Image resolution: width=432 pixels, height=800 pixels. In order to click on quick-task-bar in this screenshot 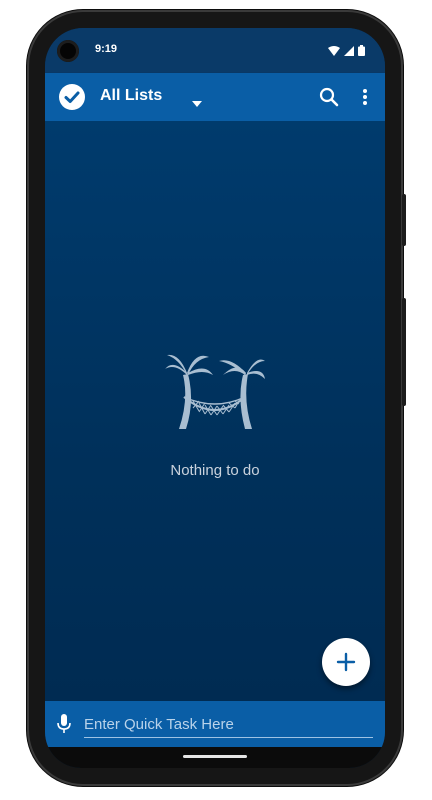, I will do `click(215, 724)`.